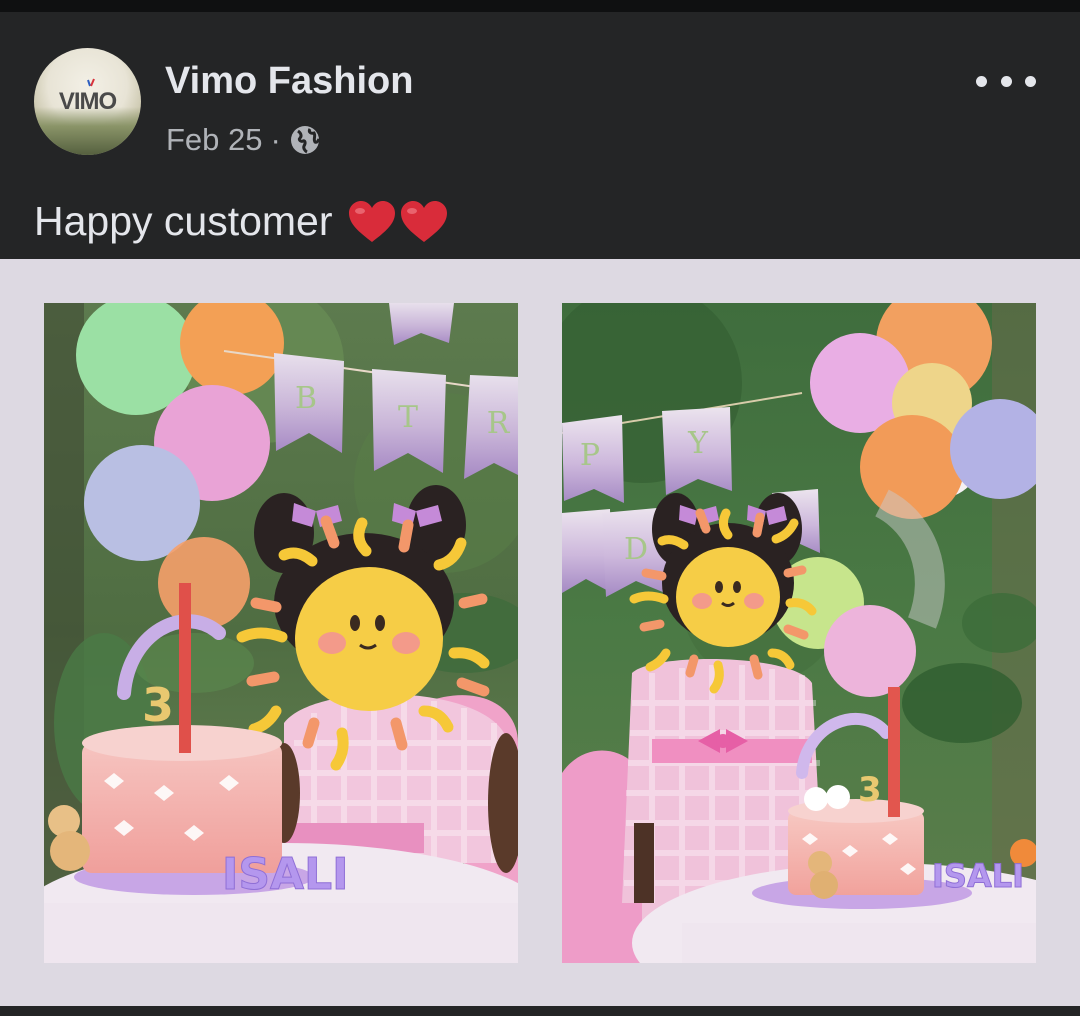 This screenshot has width=1080, height=1016. What do you see at coordinates (91, 82) in the screenshot?
I see `logo-mark-icon` at bounding box center [91, 82].